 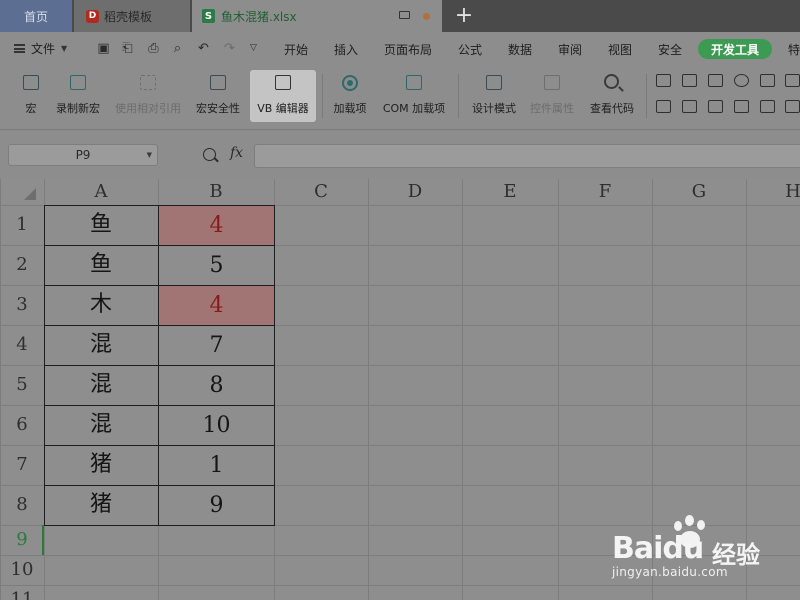 I want to click on list-control-icon, so click(x=663, y=106).